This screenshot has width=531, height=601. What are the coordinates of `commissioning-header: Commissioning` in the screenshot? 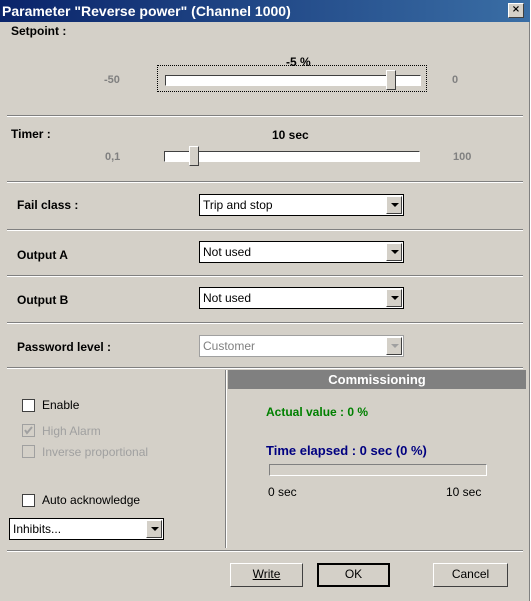 It's located at (377, 379).